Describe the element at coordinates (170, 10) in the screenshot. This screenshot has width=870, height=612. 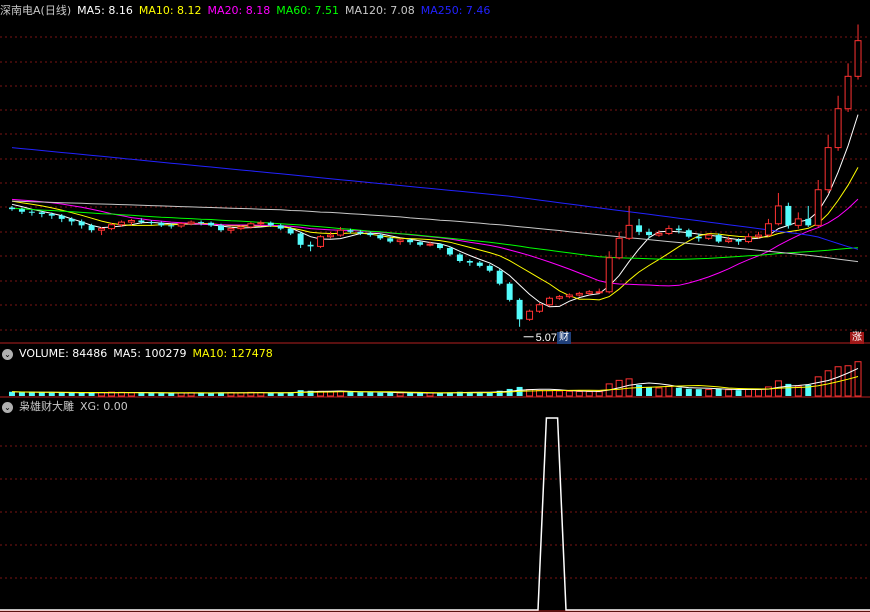
I see `ma-legend-ma10: MA10: 8.12` at that location.